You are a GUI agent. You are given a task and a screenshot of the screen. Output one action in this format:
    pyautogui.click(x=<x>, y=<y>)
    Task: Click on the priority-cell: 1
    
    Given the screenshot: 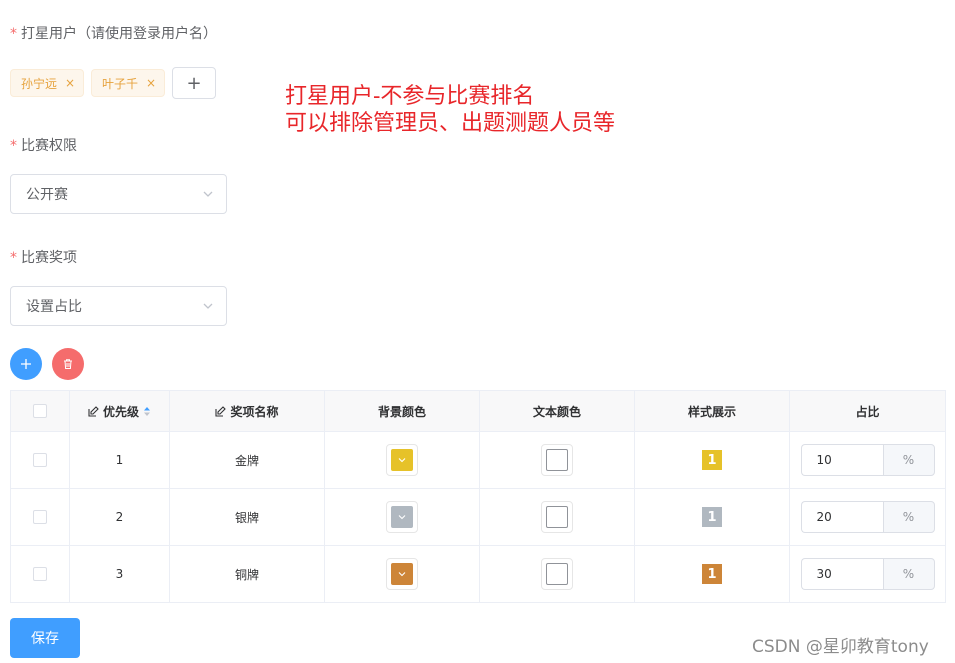 What is the action you would take?
    pyautogui.click(x=119, y=460)
    